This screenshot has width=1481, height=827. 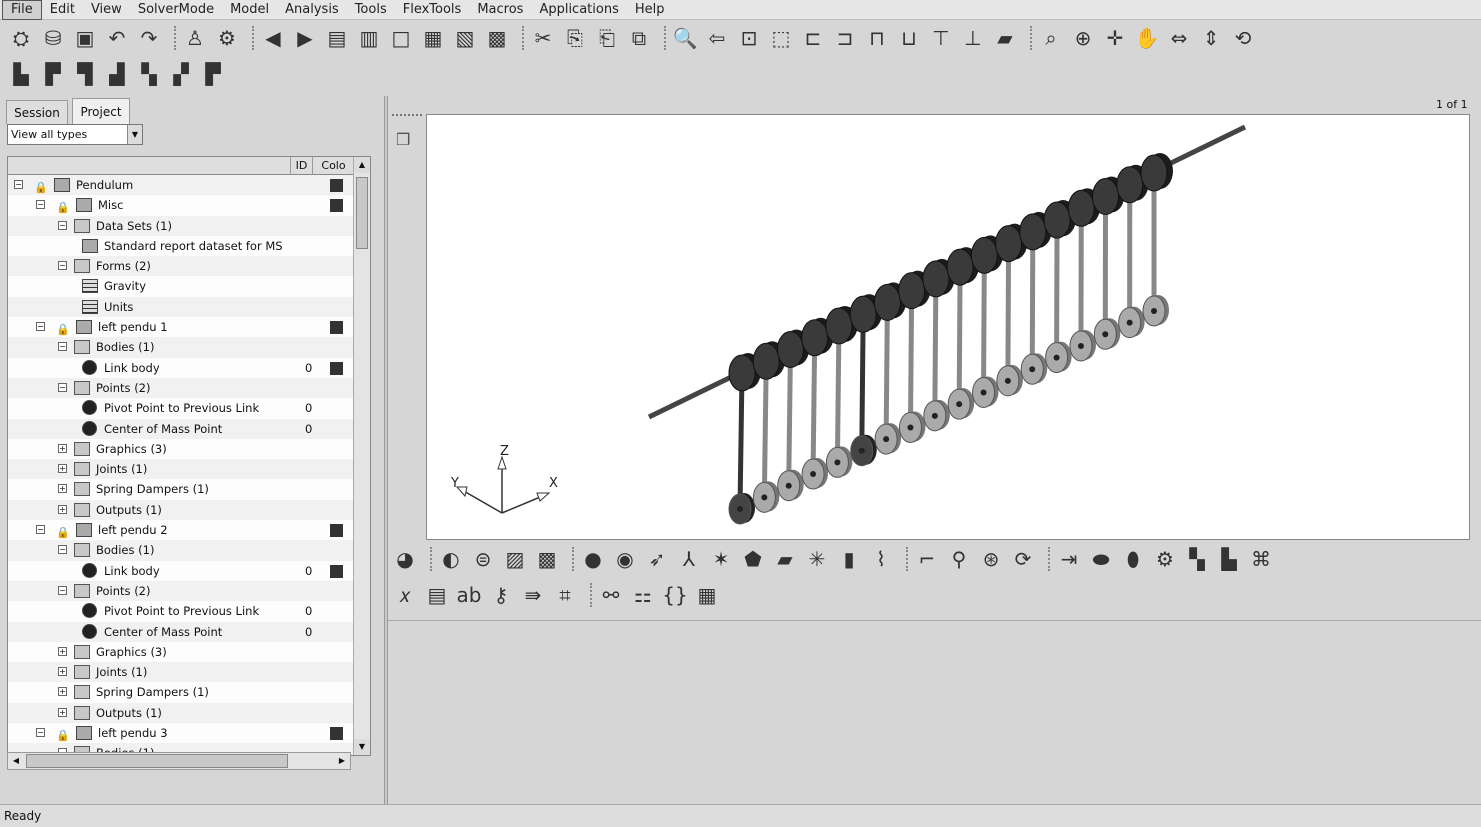 What do you see at coordinates (1229, 559) in the screenshot?
I see `output-icon: ▙` at bounding box center [1229, 559].